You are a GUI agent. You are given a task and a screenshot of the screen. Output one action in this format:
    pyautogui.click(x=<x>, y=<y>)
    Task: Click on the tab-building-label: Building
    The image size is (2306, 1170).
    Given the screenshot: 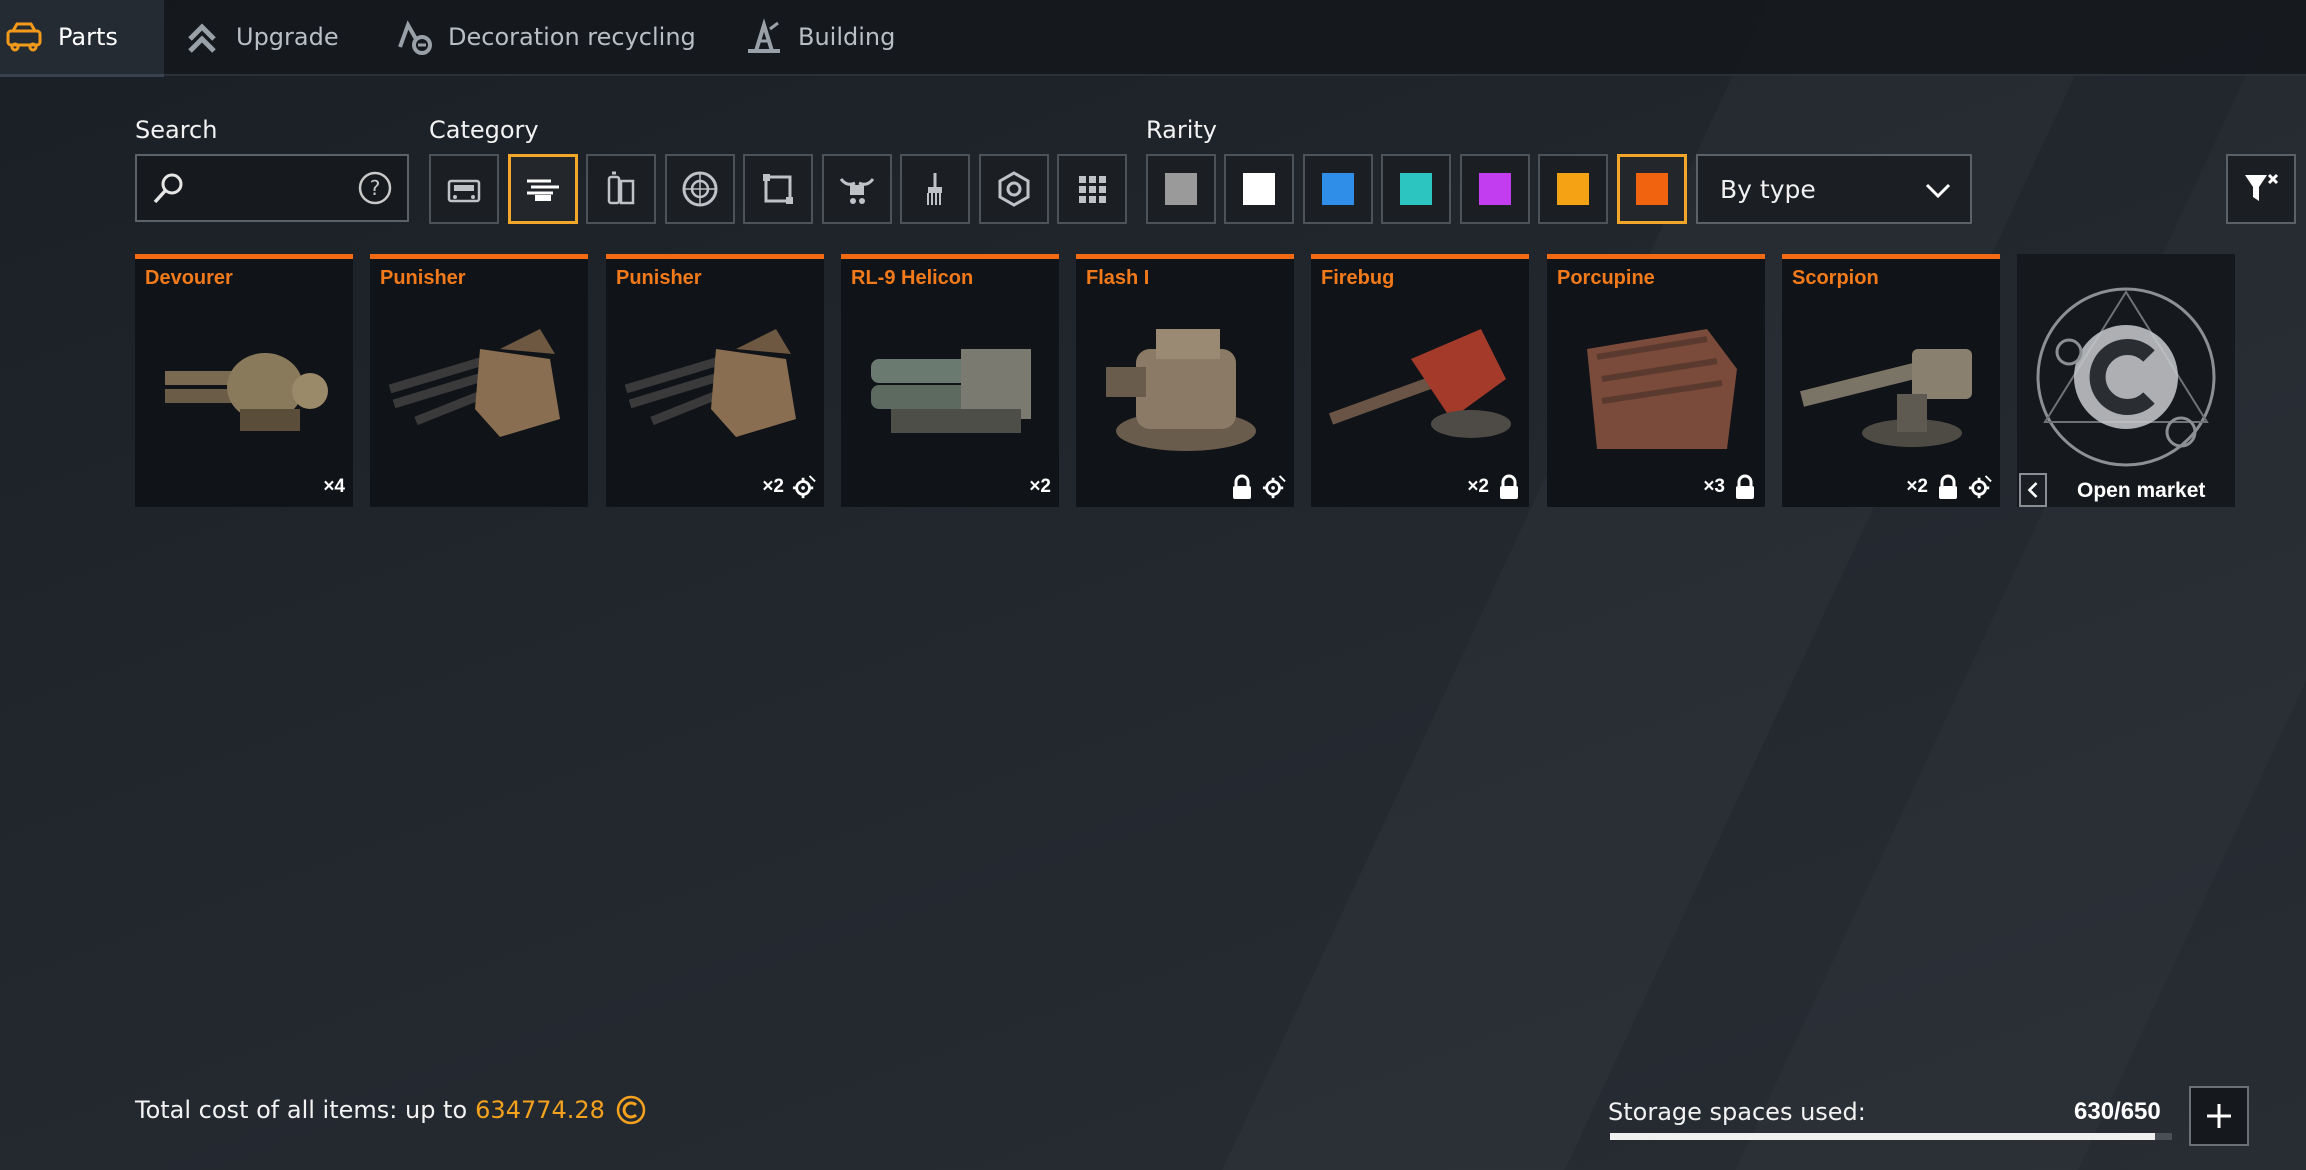 What is the action you would take?
    pyautogui.click(x=847, y=37)
    